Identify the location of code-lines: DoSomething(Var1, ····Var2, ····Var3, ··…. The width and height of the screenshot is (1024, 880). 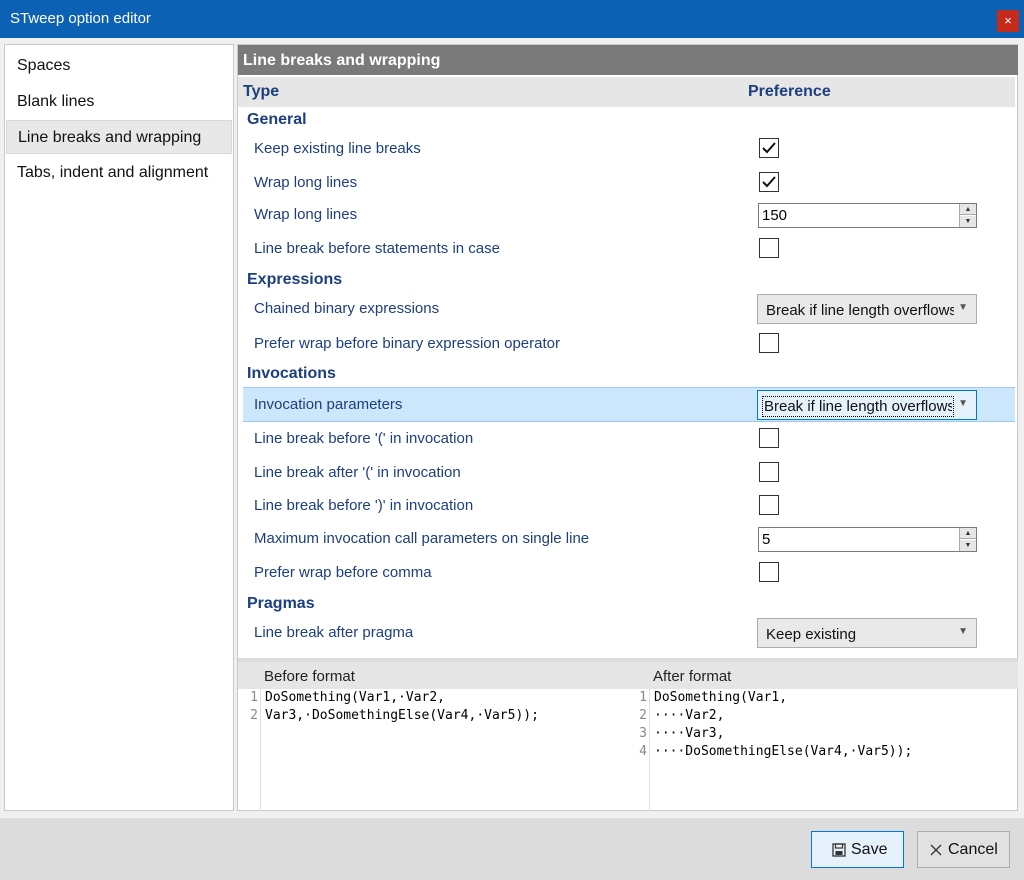
(834, 725).